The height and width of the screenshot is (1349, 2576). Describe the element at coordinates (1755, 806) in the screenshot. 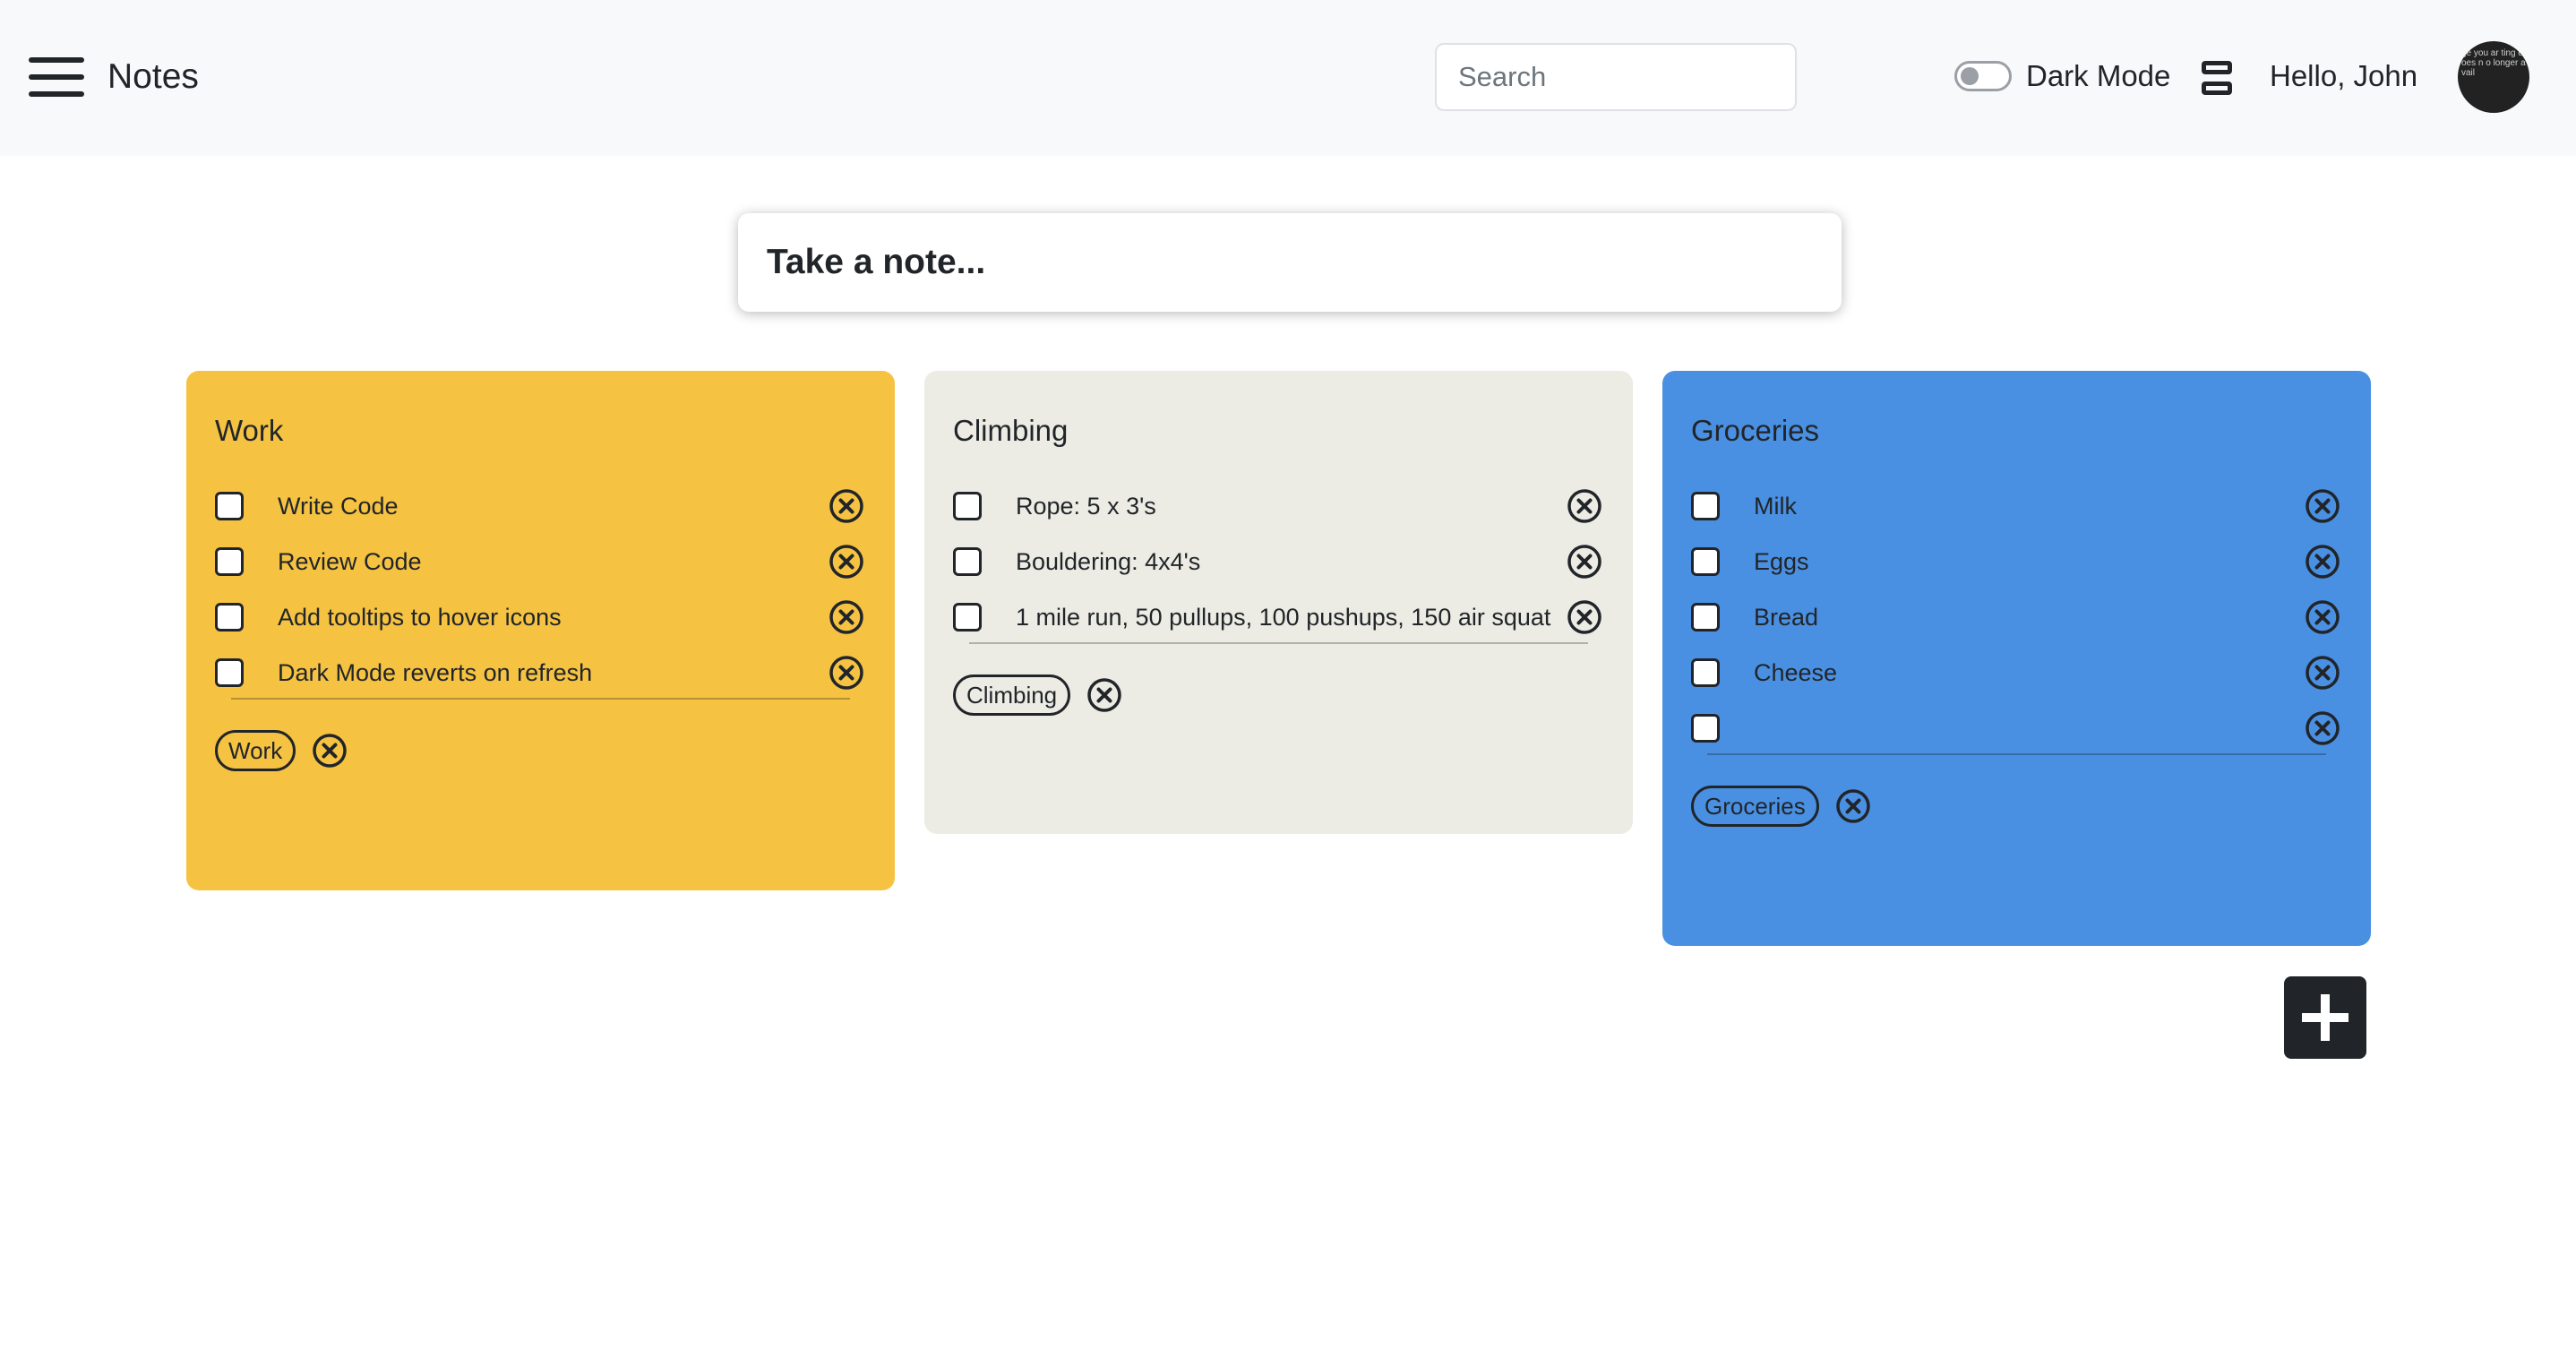

I see `note-tag: Groceries` at that location.